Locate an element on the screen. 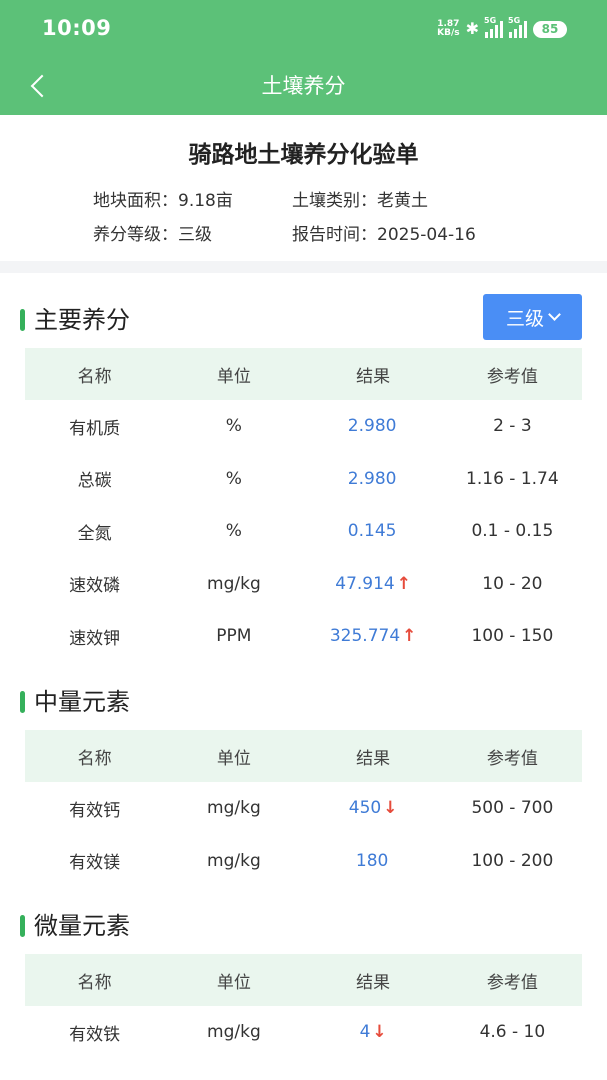 This screenshot has height=1080, width=607. section-header-medium: 中量元素 is located at coordinates (75, 699).